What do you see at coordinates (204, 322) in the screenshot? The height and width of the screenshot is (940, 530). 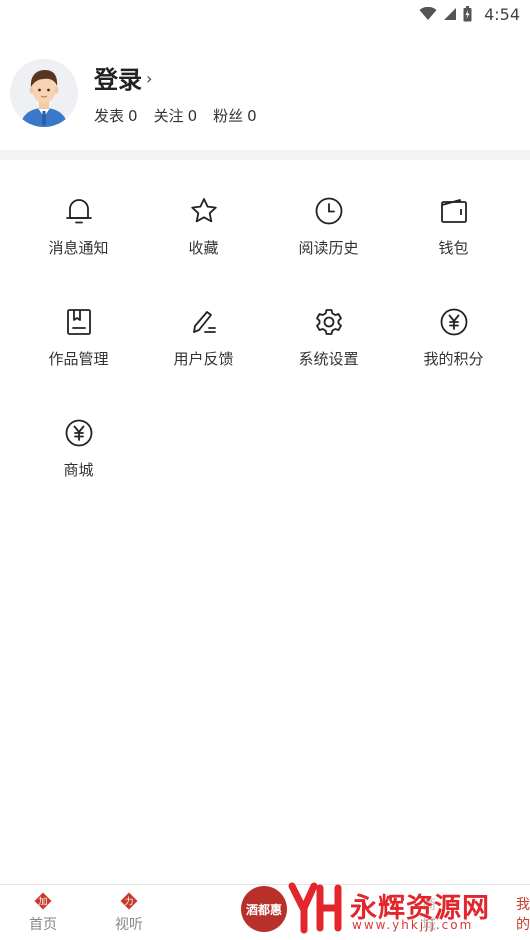 I see `pen-icon` at bounding box center [204, 322].